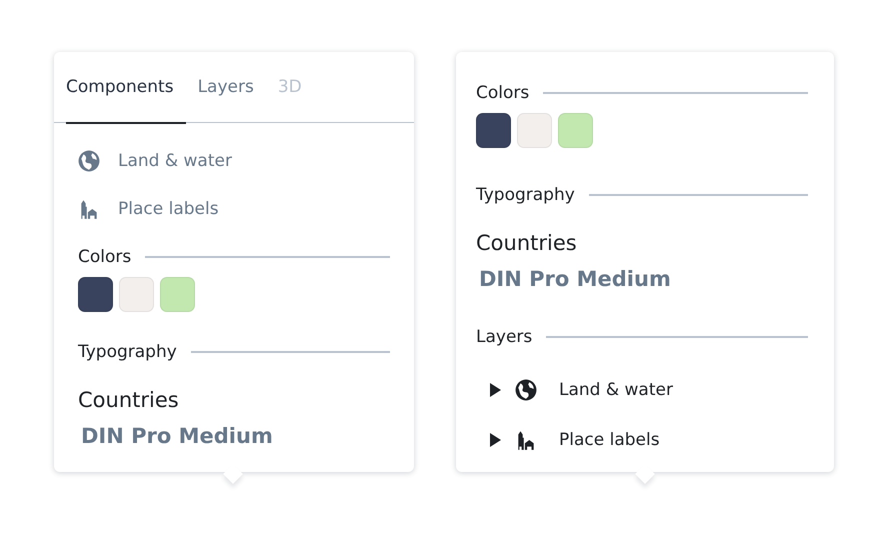 The height and width of the screenshot is (538, 872). Describe the element at coordinates (168, 209) in the screenshot. I see `component-item: Place labels` at that location.